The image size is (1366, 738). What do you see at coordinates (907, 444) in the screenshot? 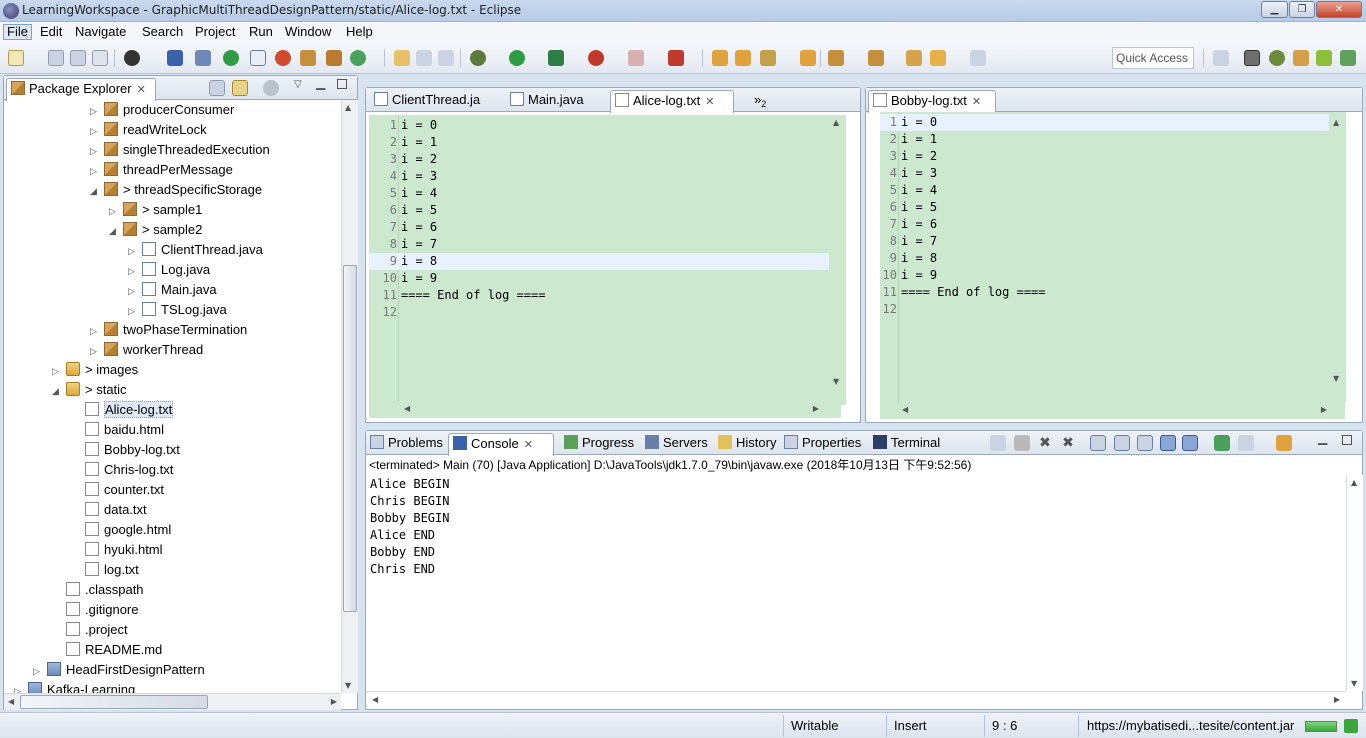
I see `tab-terminal: Terminal` at bounding box center [907, 444].